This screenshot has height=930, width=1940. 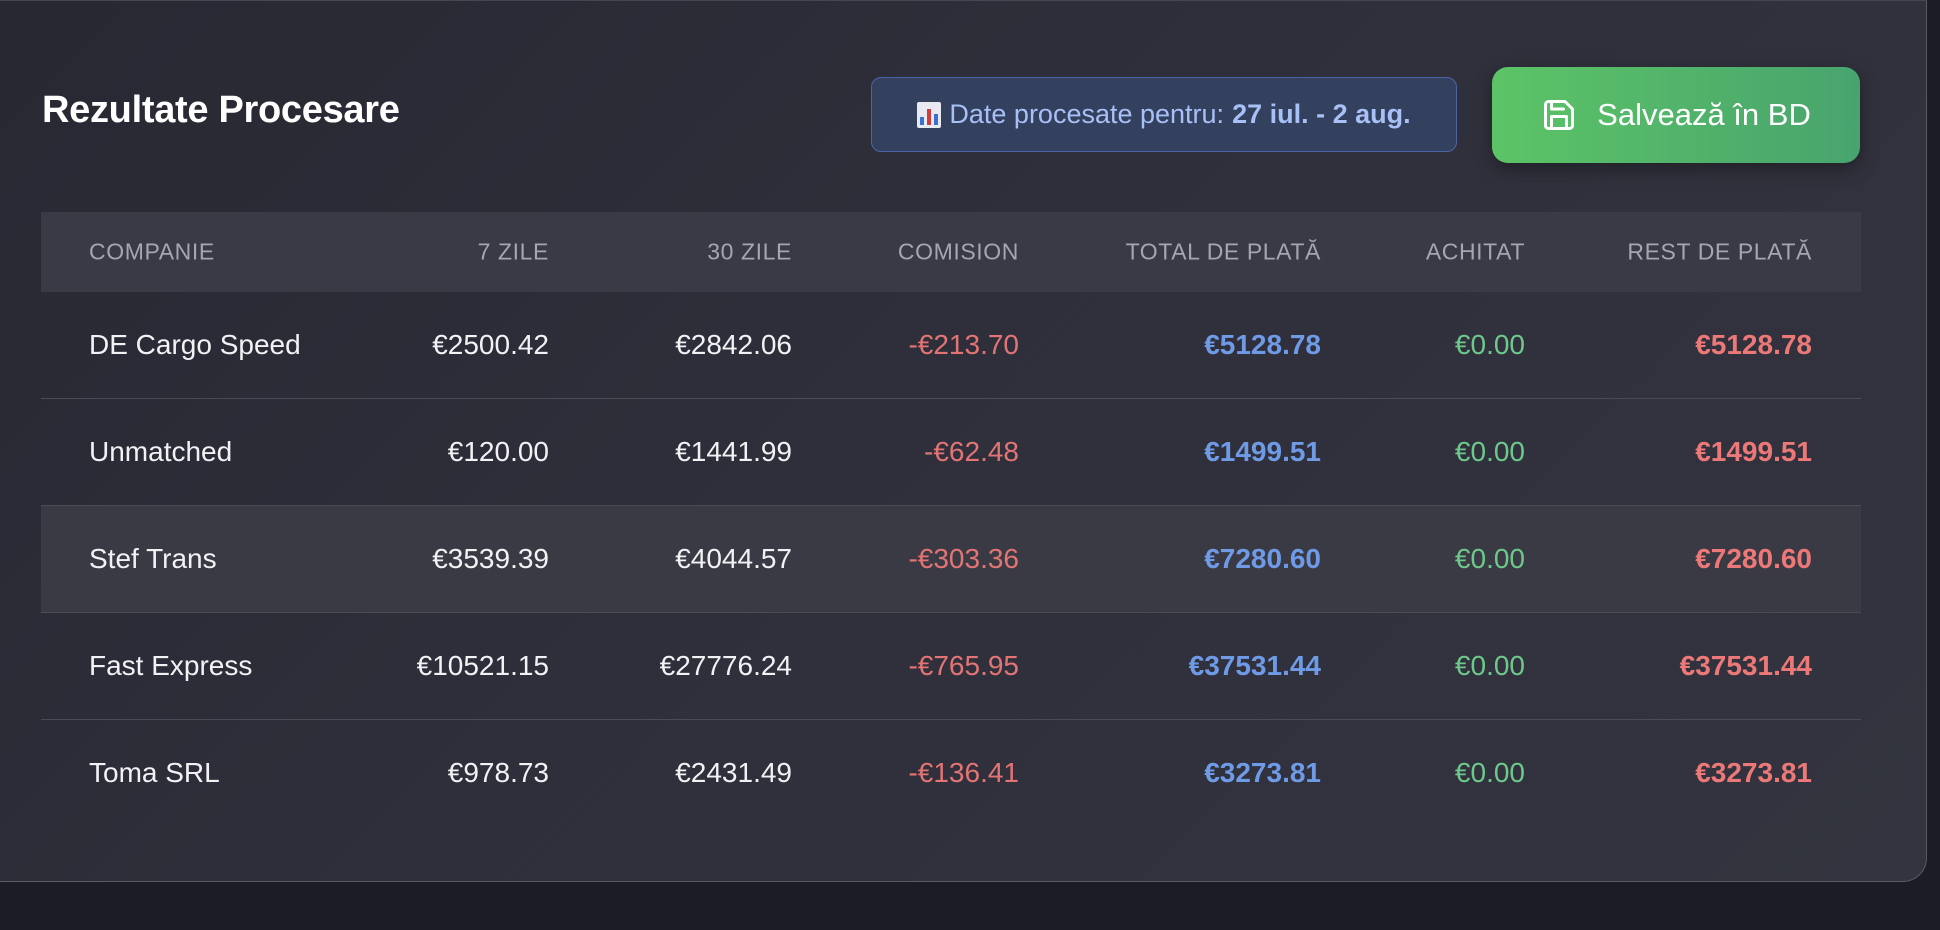 What do you see at coordinates (498, 772) in the screenshot?
I see `cell-7-days: €978.73` at bounding box center [498, 772].